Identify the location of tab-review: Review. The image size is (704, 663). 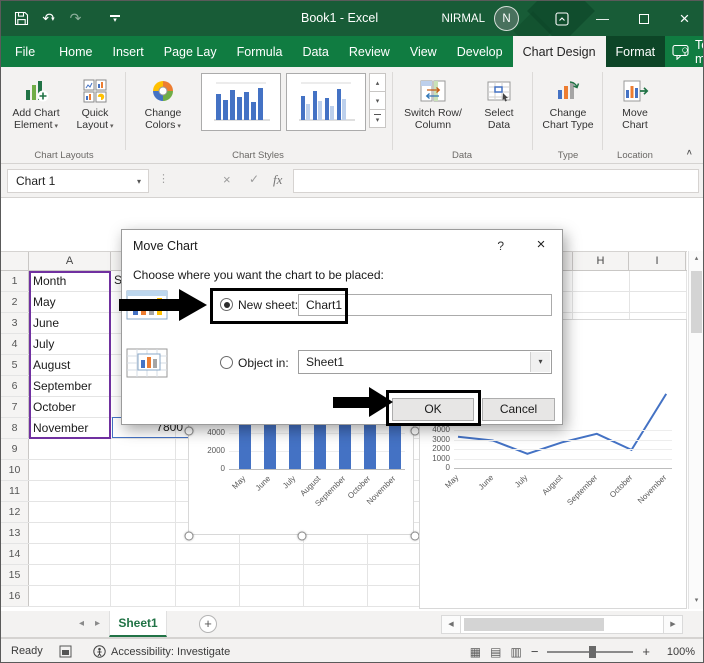
(369, 51).